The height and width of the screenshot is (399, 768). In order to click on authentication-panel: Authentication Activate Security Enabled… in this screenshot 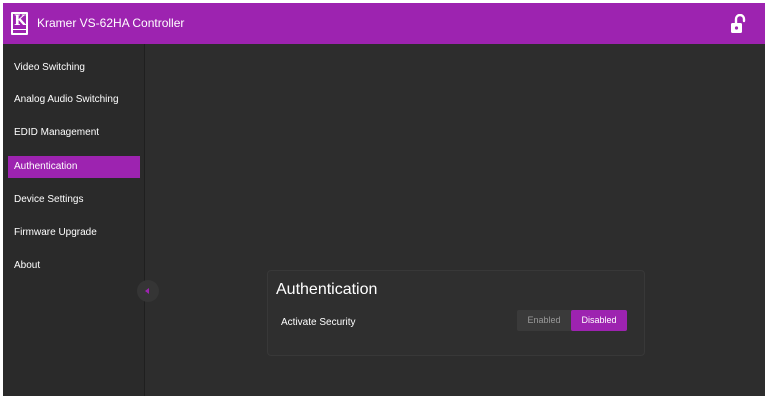, I will do `click(456, 313)`.